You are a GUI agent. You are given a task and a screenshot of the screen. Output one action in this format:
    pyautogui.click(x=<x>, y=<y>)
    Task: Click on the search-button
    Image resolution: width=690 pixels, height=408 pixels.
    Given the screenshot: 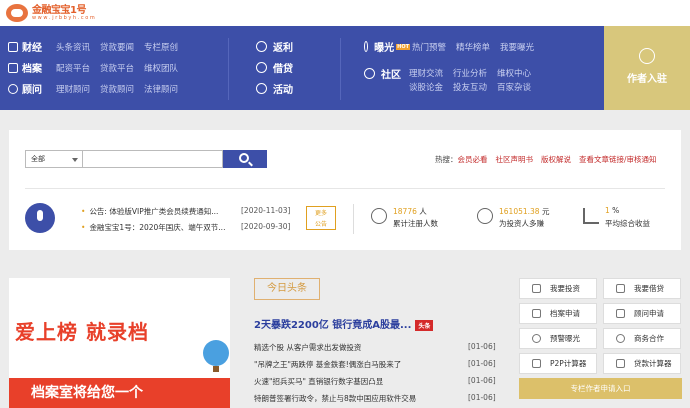 What is the action you would take?
    pyautogui.click(x=245, y=159)
    